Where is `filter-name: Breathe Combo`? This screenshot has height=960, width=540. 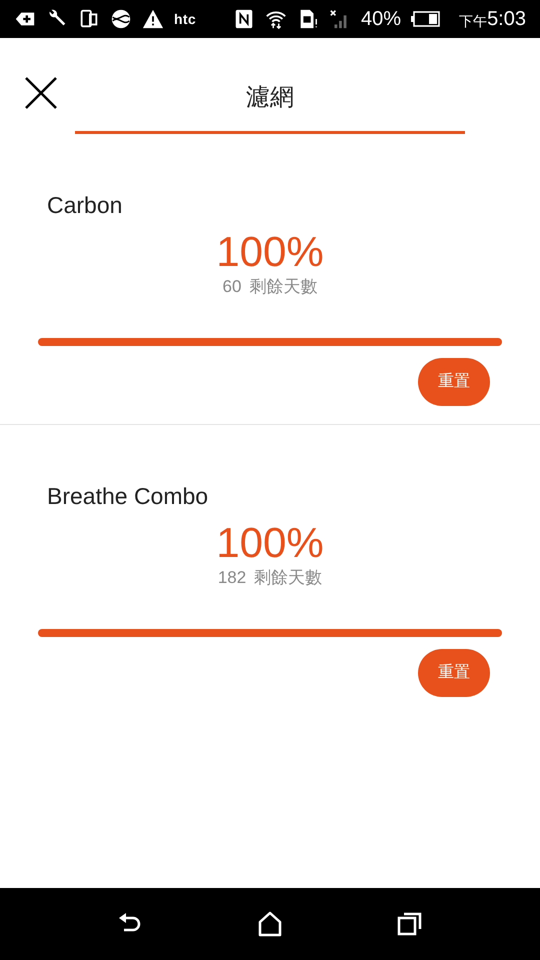 filter-name: Breathe Combo is located at coordinates (128, 496).